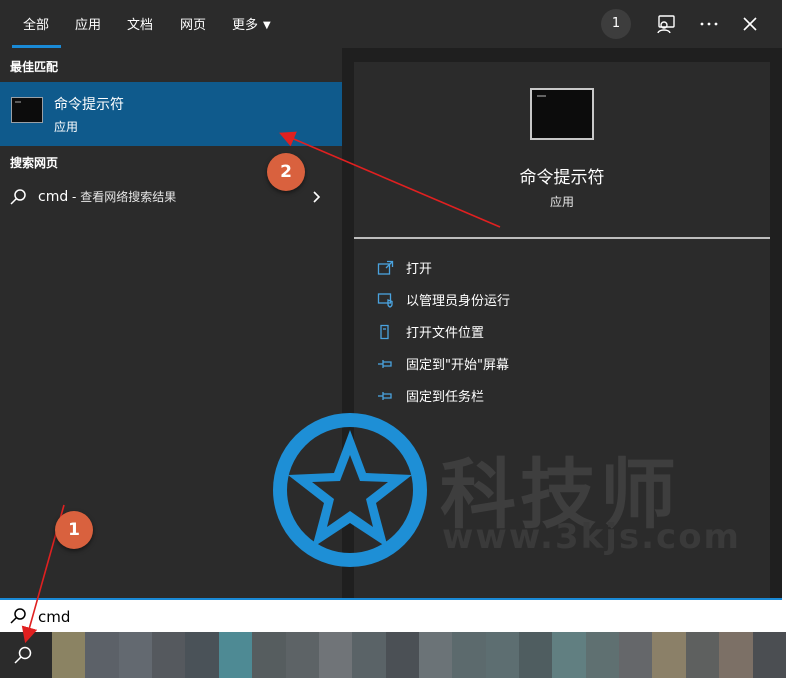 This screenshot has width=786, height=678. Describe the element at coordinates (74, 530) in the screenshot. I see `step-marker-1: 1` at that location.